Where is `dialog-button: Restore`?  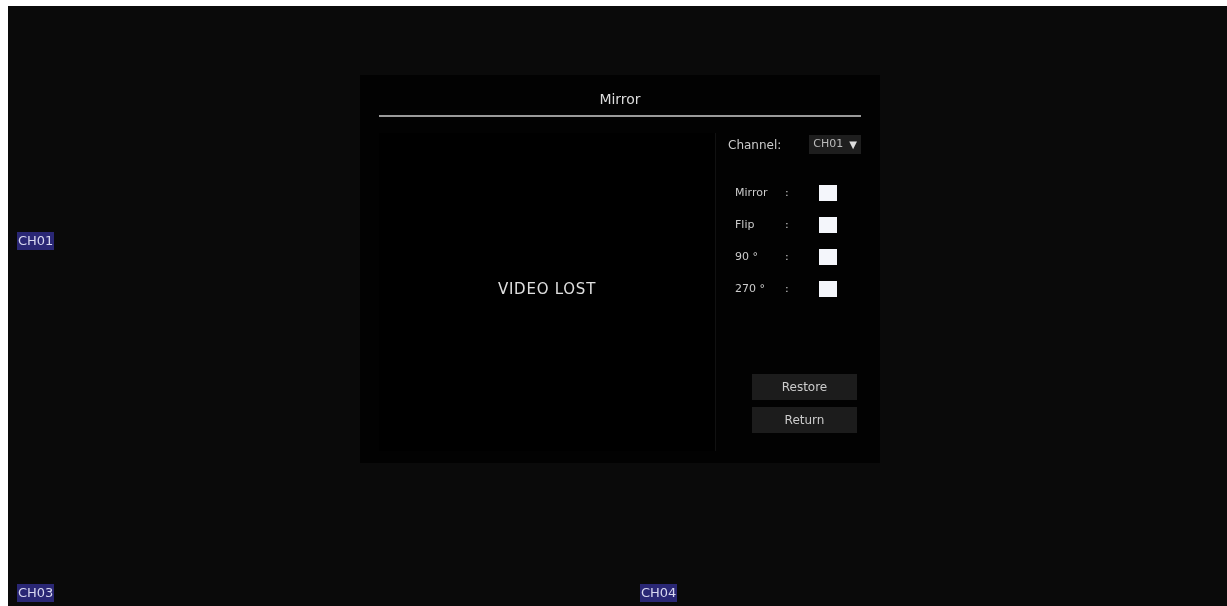 dialog-button: Restore is located at coordinates (804, 387).